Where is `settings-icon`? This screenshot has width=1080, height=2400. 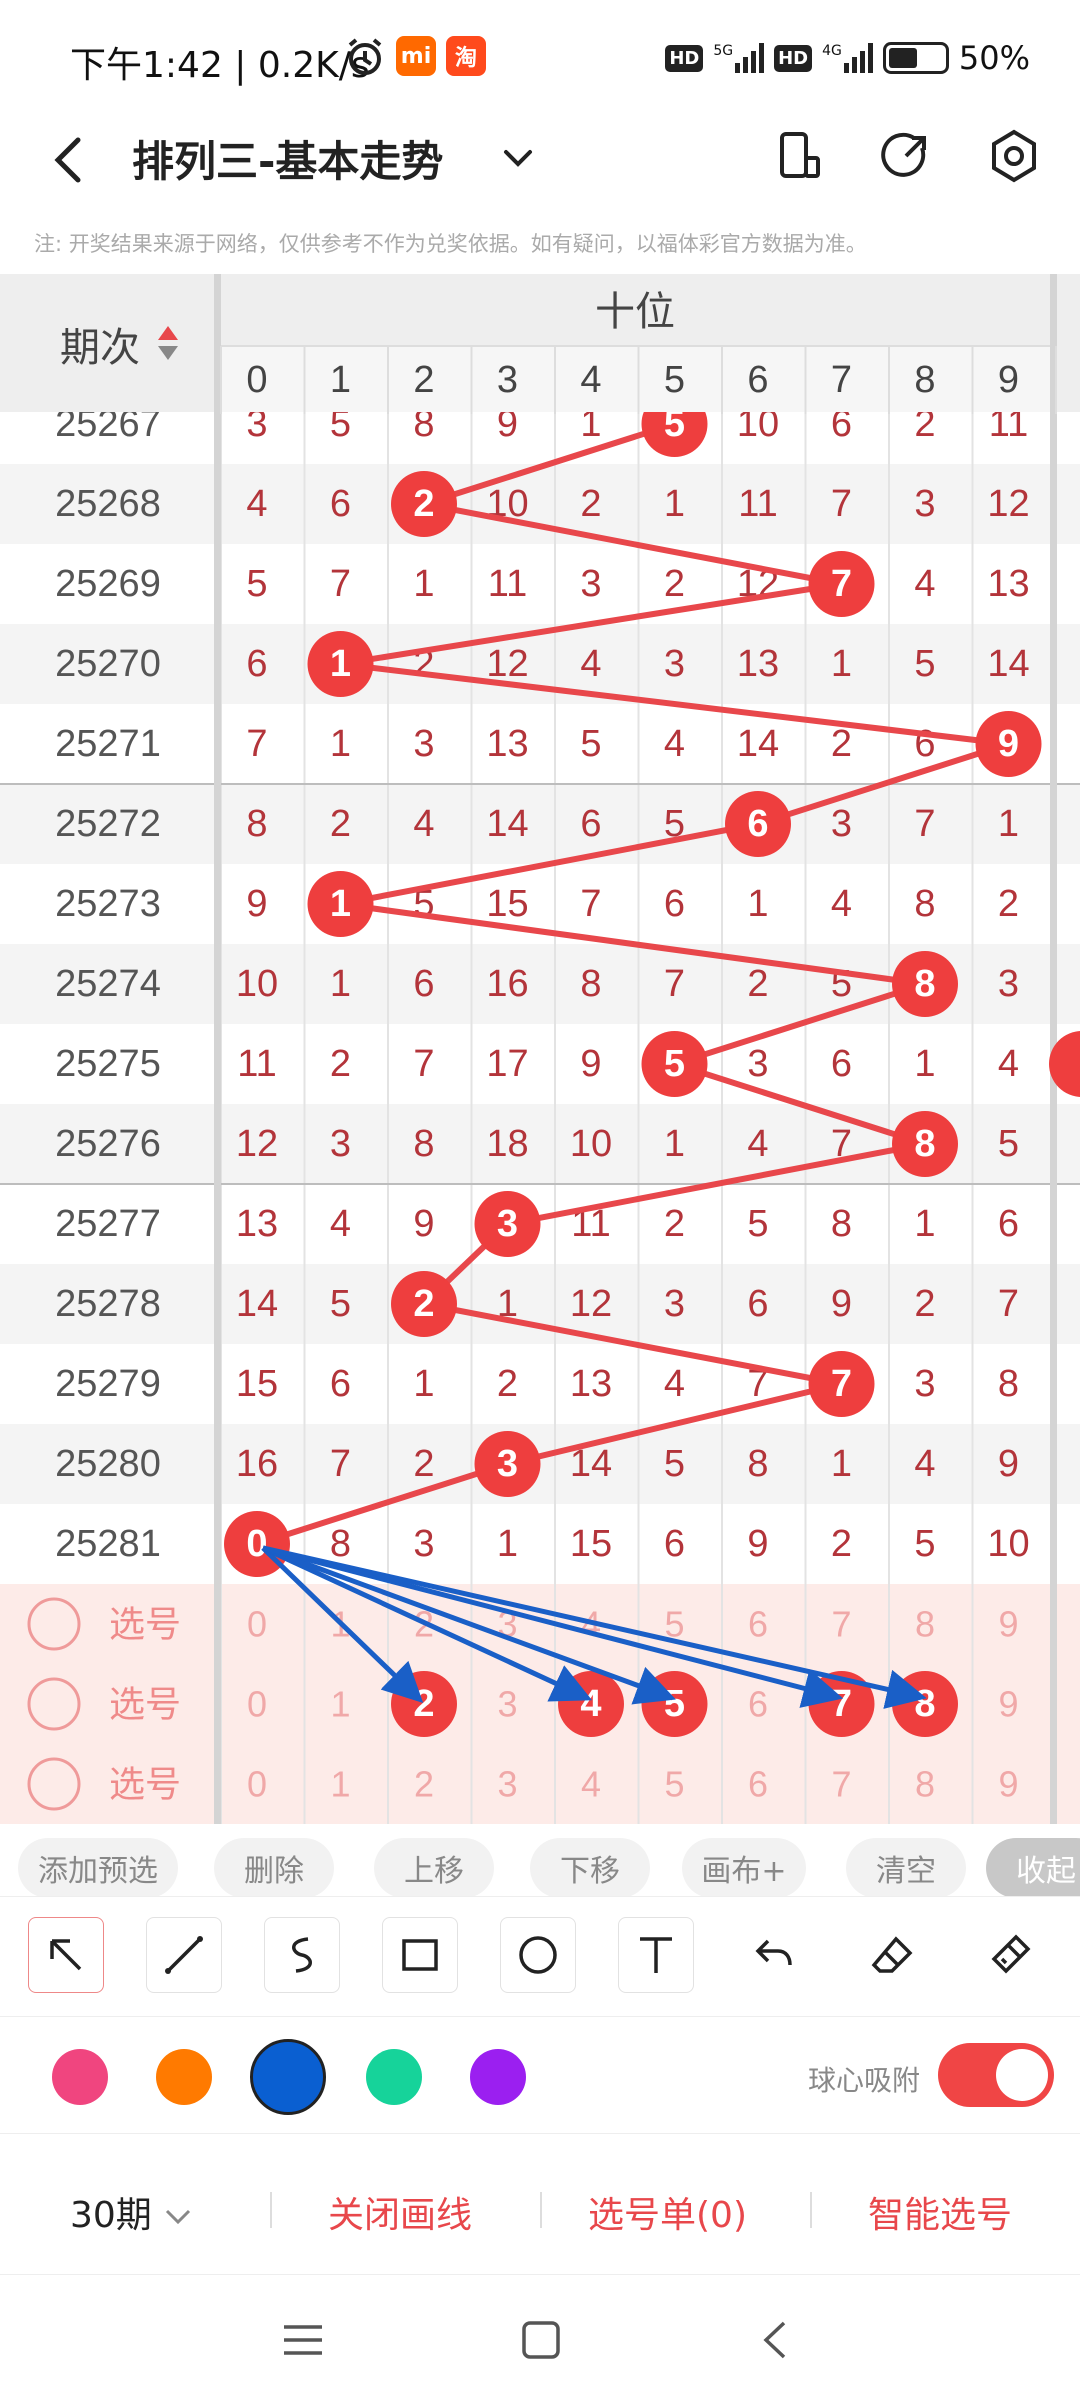
settings-icon is located at coordinates (1014, 156).